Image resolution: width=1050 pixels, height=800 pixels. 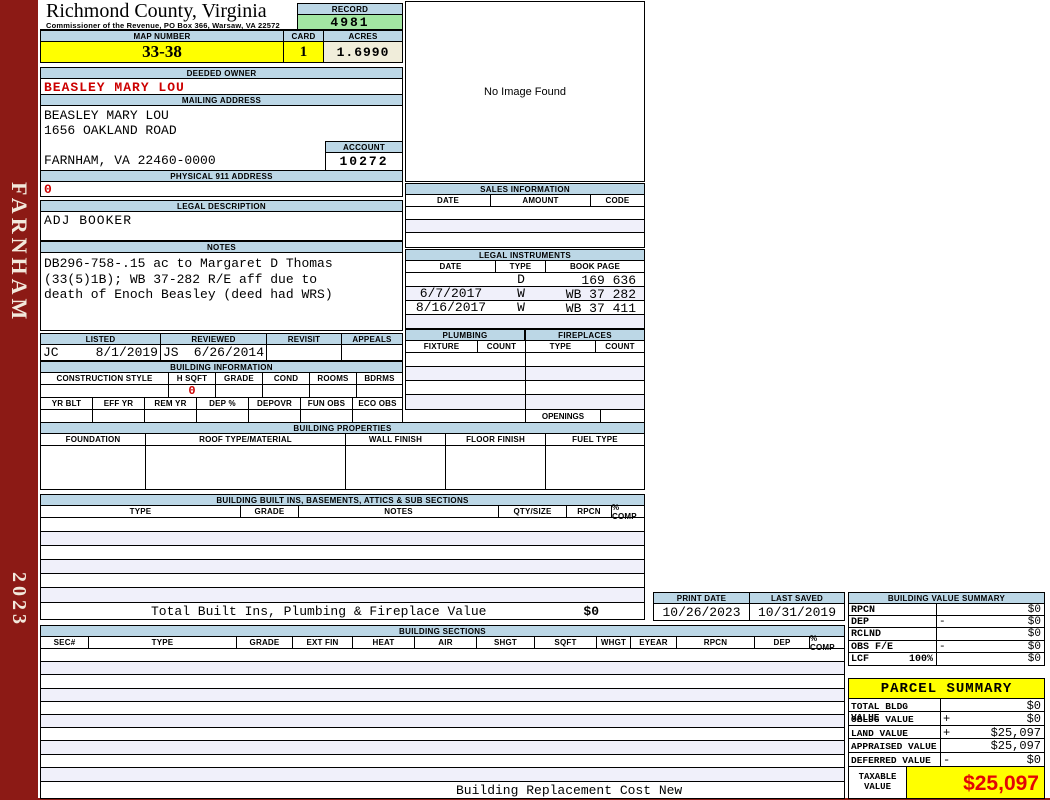 I want to click on building-properties-title: BUILDING PROPERTIES, so click(x=342, y=428).